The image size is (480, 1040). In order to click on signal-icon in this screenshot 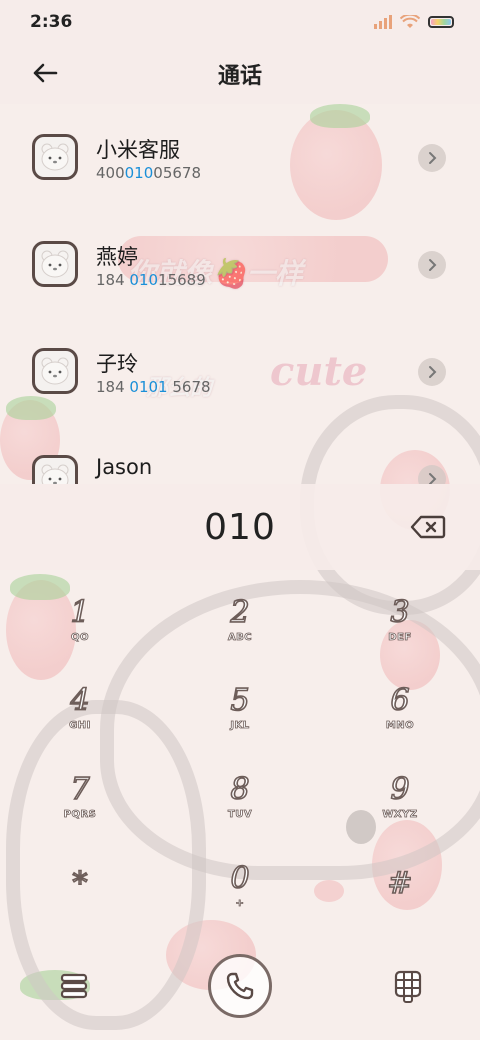, I will do `click(383, 22)`.